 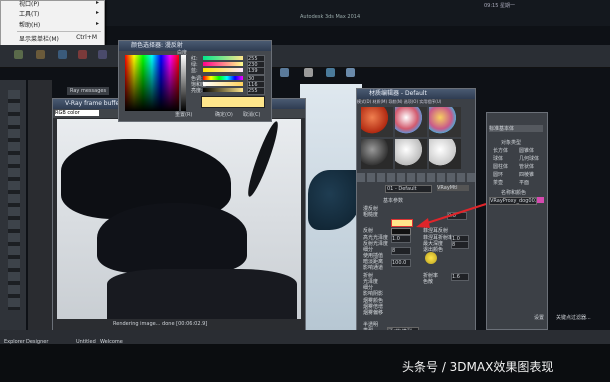 What do you see at coordinates (182, 53) in the screenshot?
I see `whiteness-label: 白度` at bounding box center [182, 53].